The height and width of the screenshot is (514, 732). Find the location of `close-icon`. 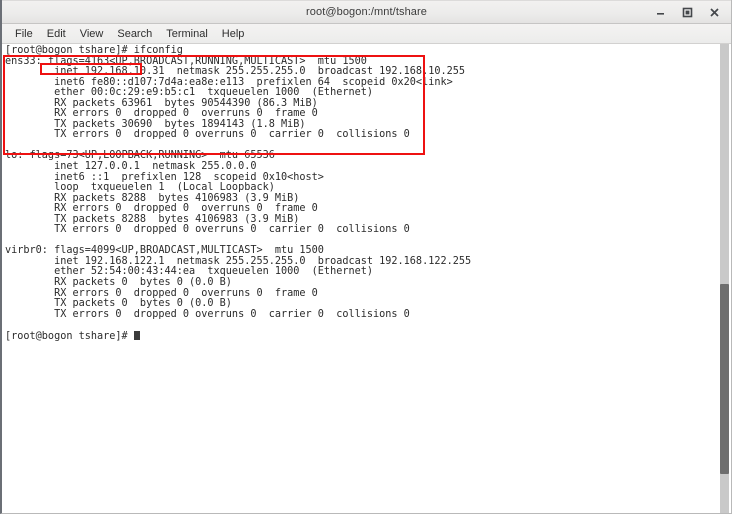

close-icon is located at coordinates (714, 12).